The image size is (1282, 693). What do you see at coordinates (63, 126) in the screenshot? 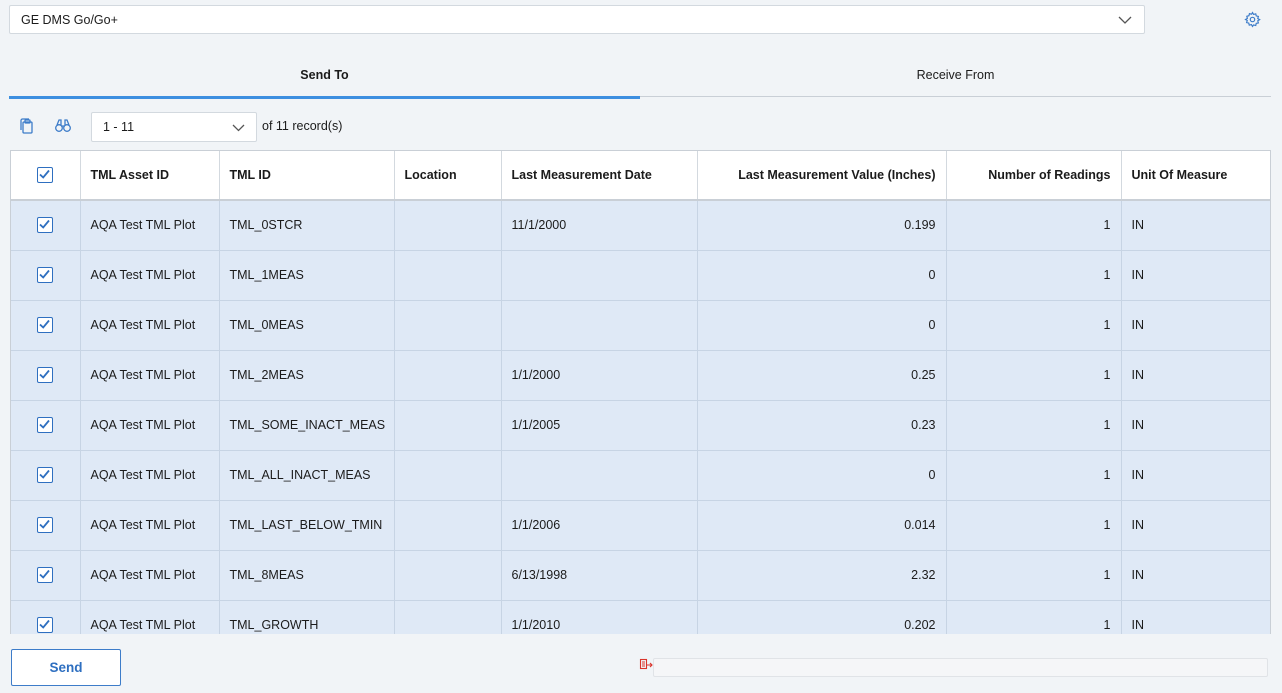
I see `binoculars-icon` at bounding box center [63, 126].